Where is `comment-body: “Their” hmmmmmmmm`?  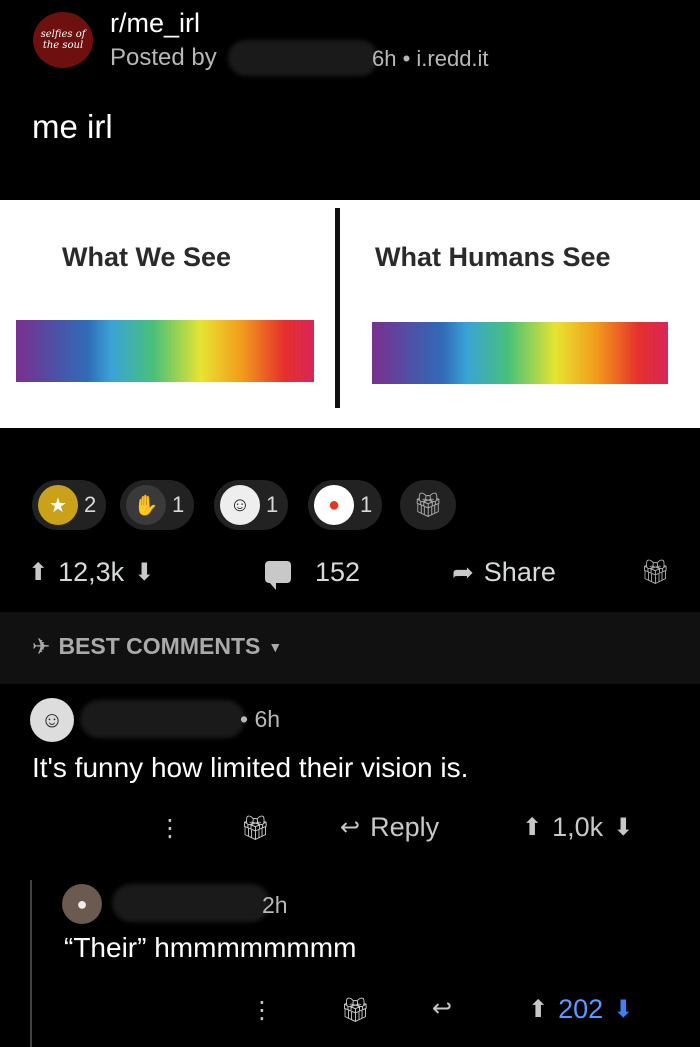 comment-body: “Their” hmmmmmmmm is located at coordinates (210, 947).